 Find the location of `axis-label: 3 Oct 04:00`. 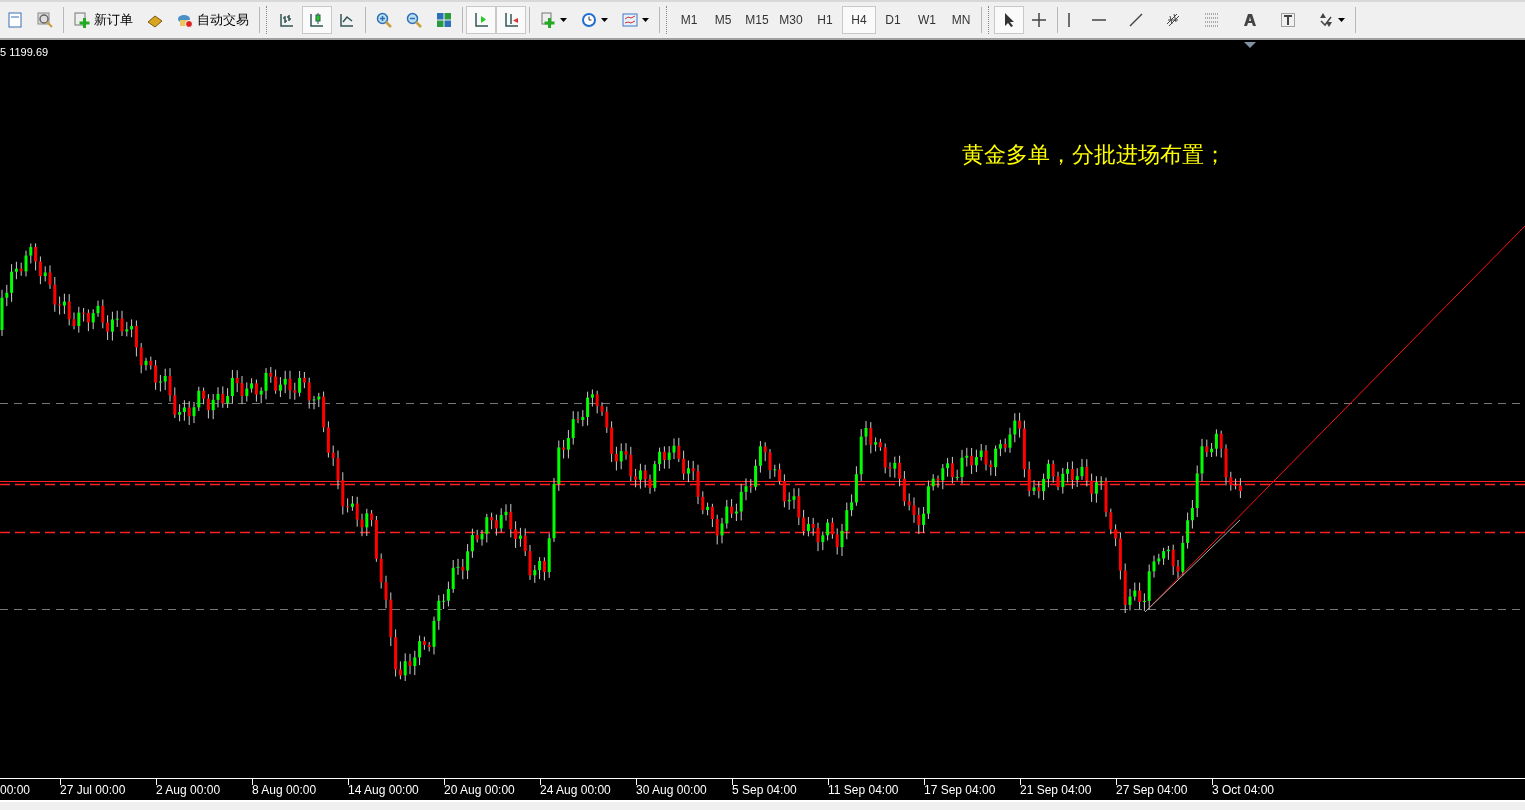

axis-label: 3 Oct 04:00 is located at coordinates (1244, 790).